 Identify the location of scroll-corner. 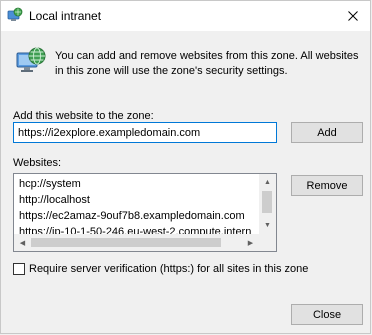
(267, 242).